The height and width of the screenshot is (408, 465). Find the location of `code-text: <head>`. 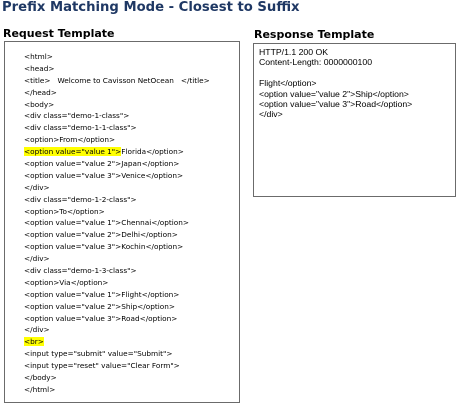

code-text: <head> is located at coordinates (39, 68).